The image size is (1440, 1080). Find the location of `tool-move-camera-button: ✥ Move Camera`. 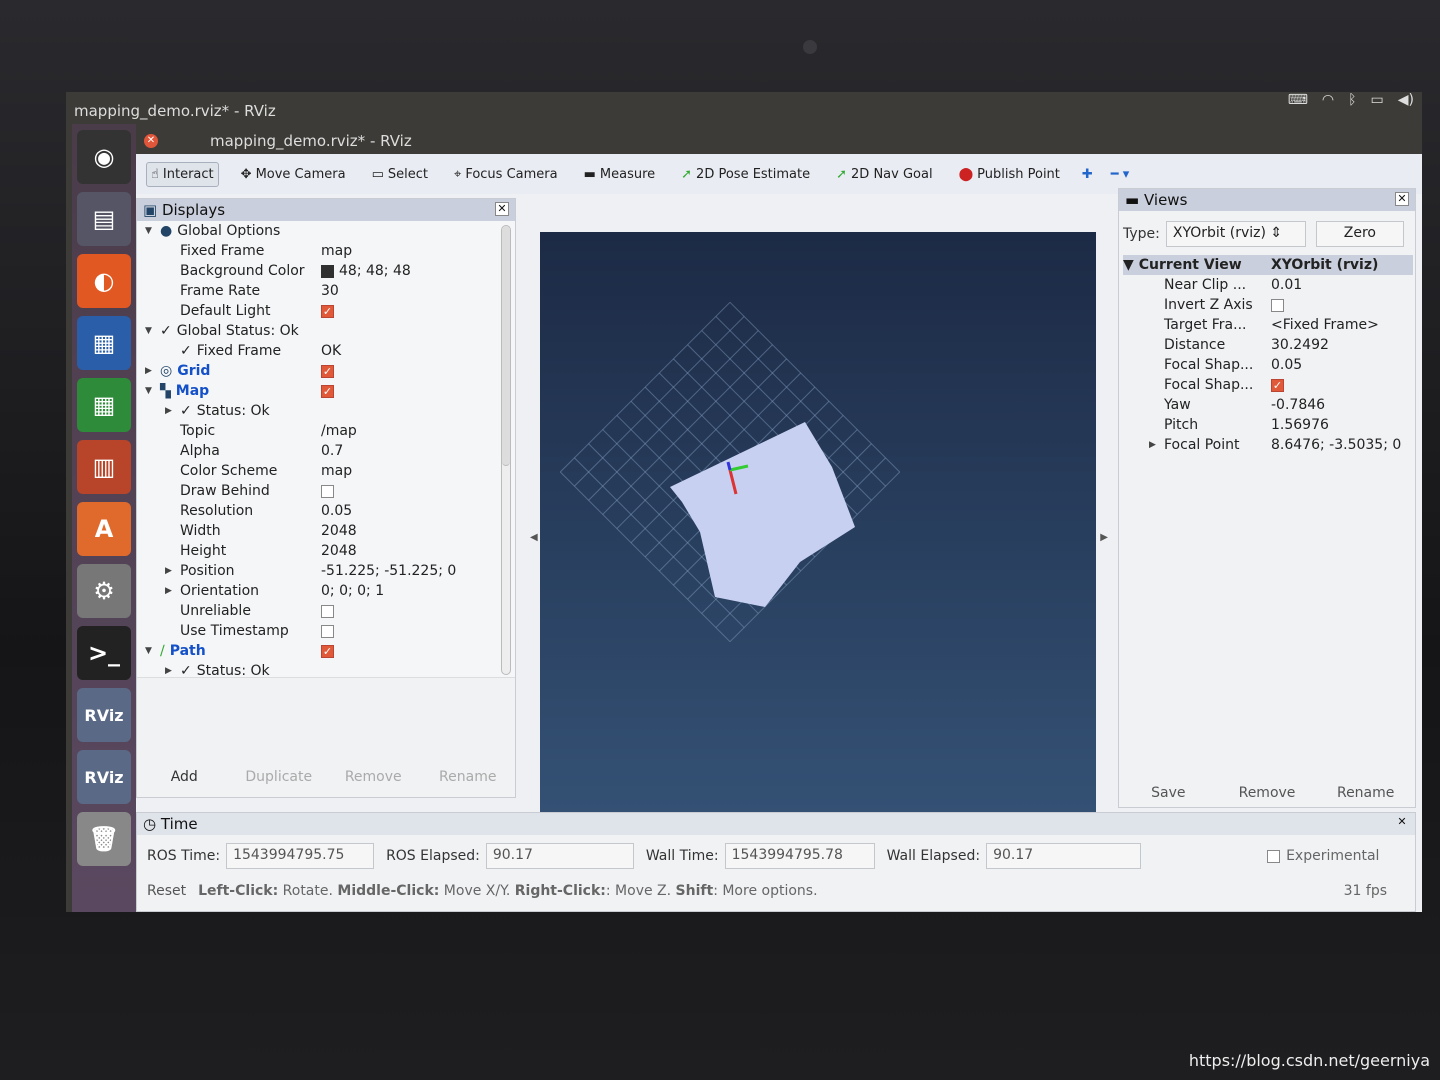

tool-move-camera-button: ✥ Move Camera is located at coordinates (293, 174).